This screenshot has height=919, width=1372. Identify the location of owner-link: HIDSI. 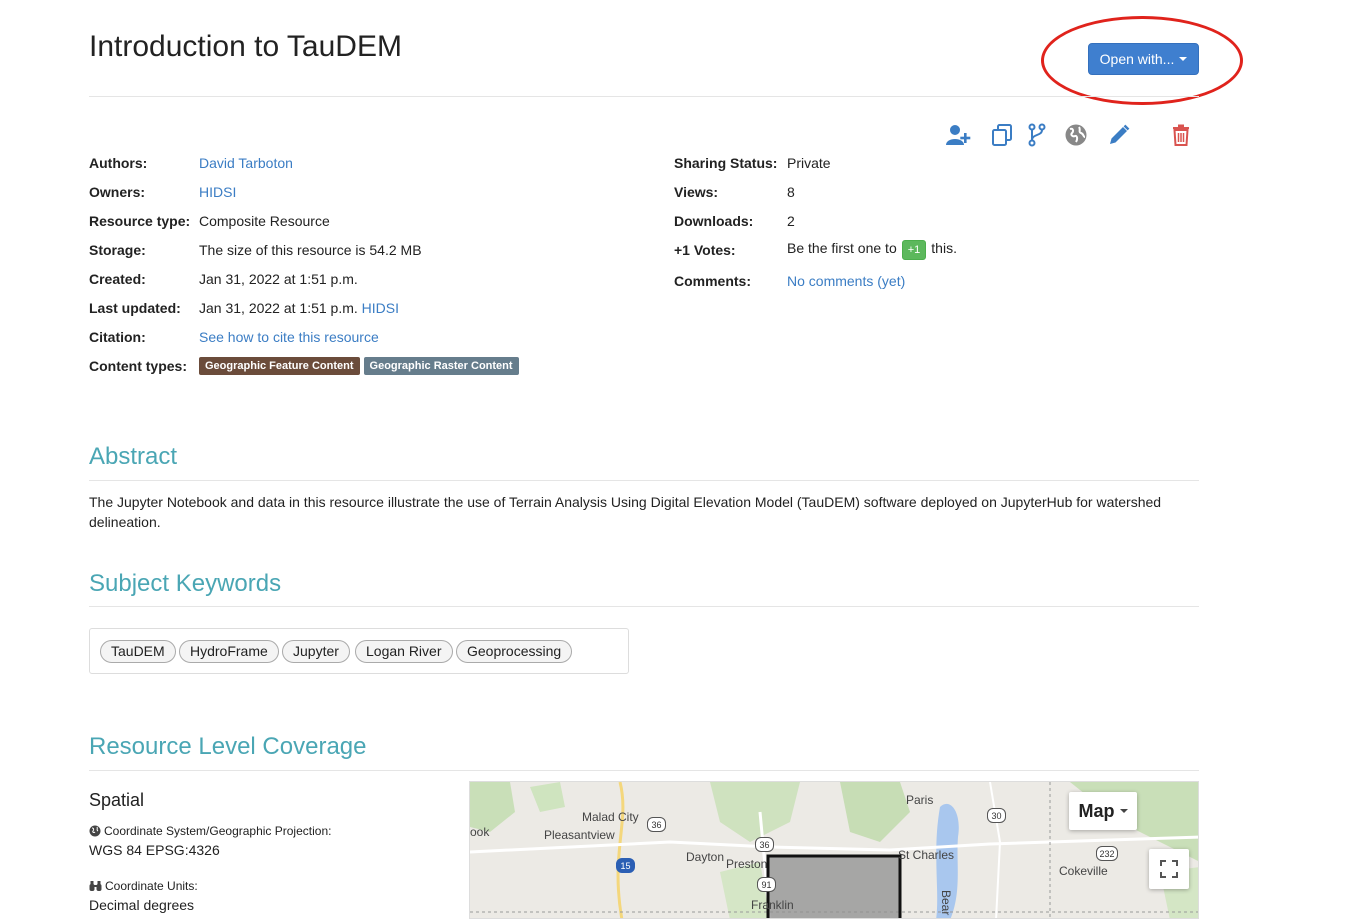
(217, 192).